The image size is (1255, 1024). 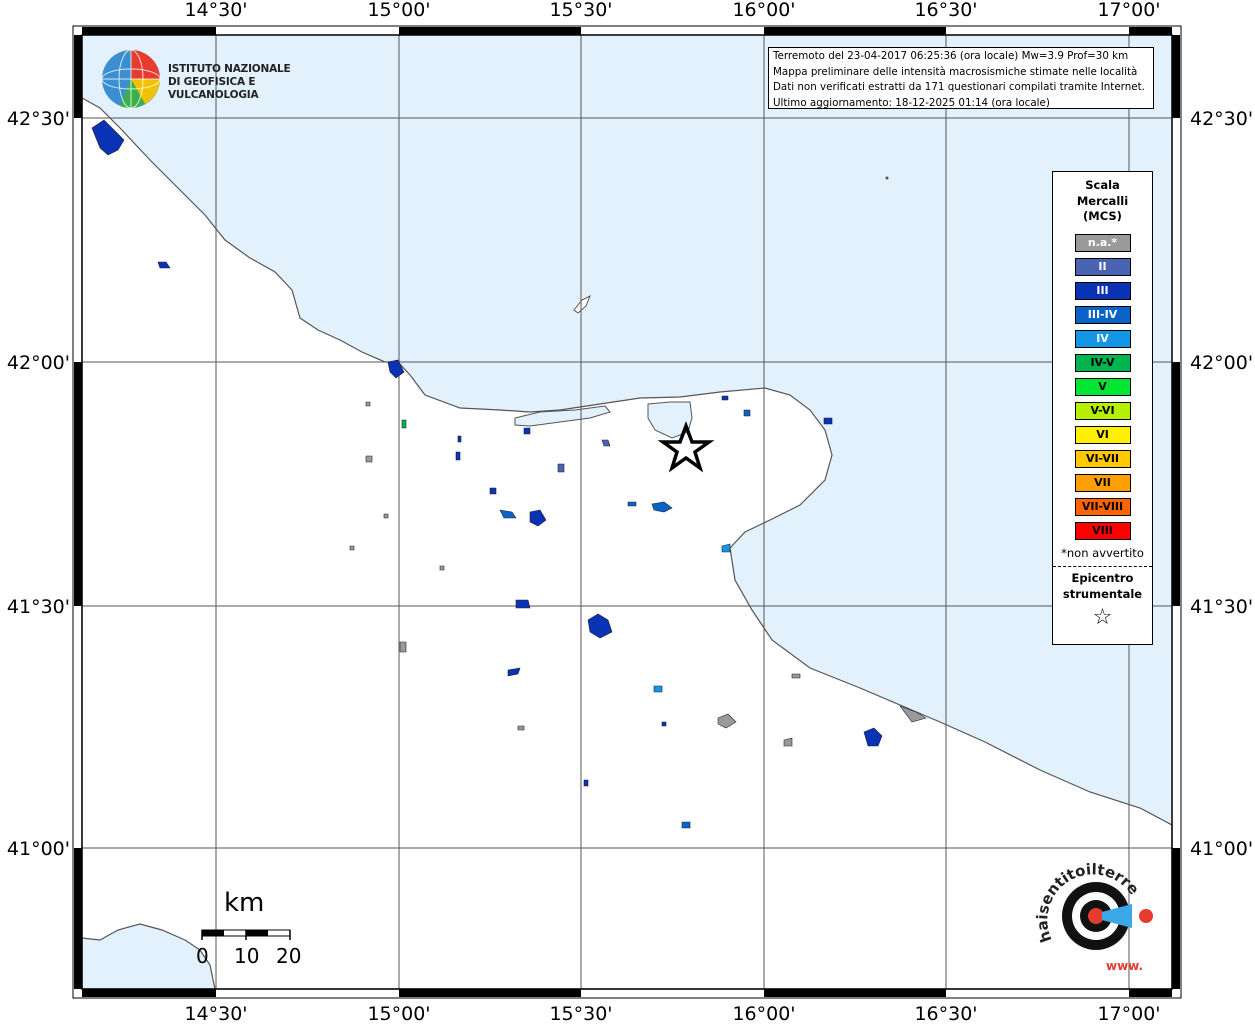 I want to click on legend-title: Scala Mercalli (MCS), so click(x=1102, y=201).